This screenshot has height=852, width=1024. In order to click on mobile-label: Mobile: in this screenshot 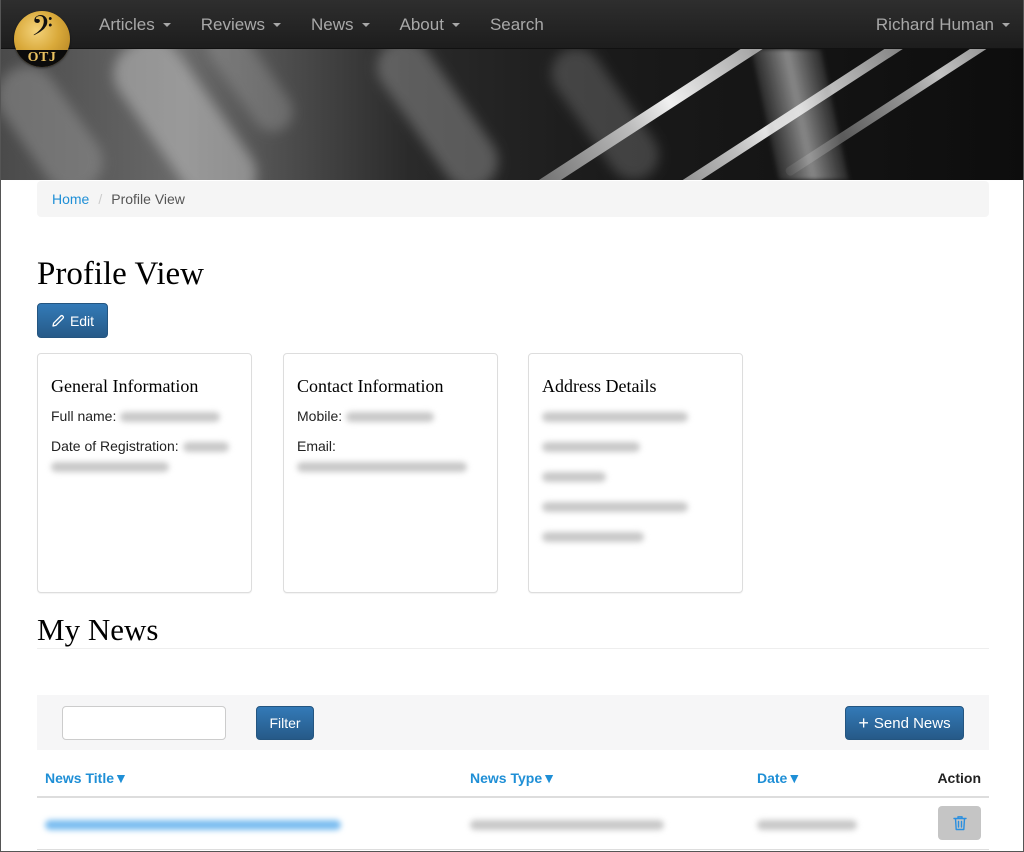, I will do `click(320, 416)`.